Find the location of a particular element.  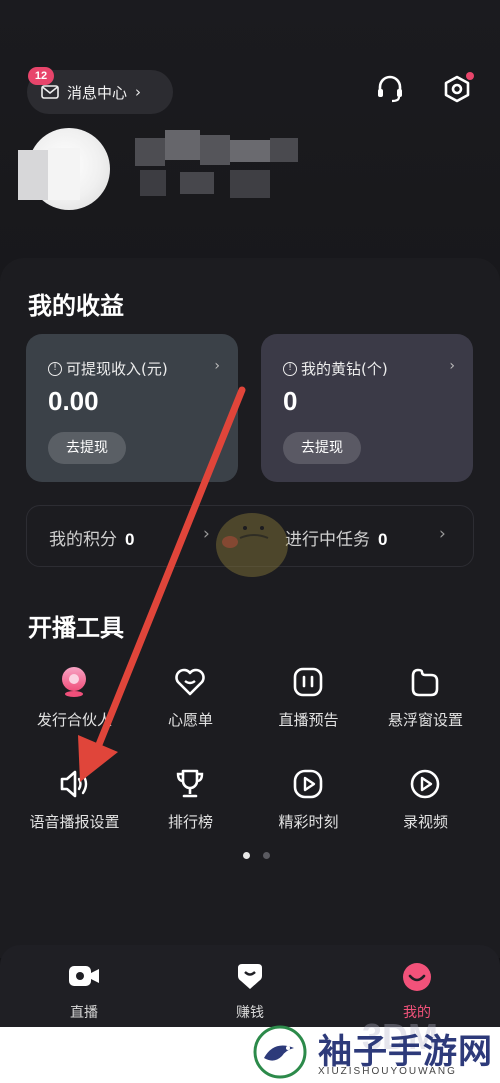

partner-icon is located at coordinates (74, 682).